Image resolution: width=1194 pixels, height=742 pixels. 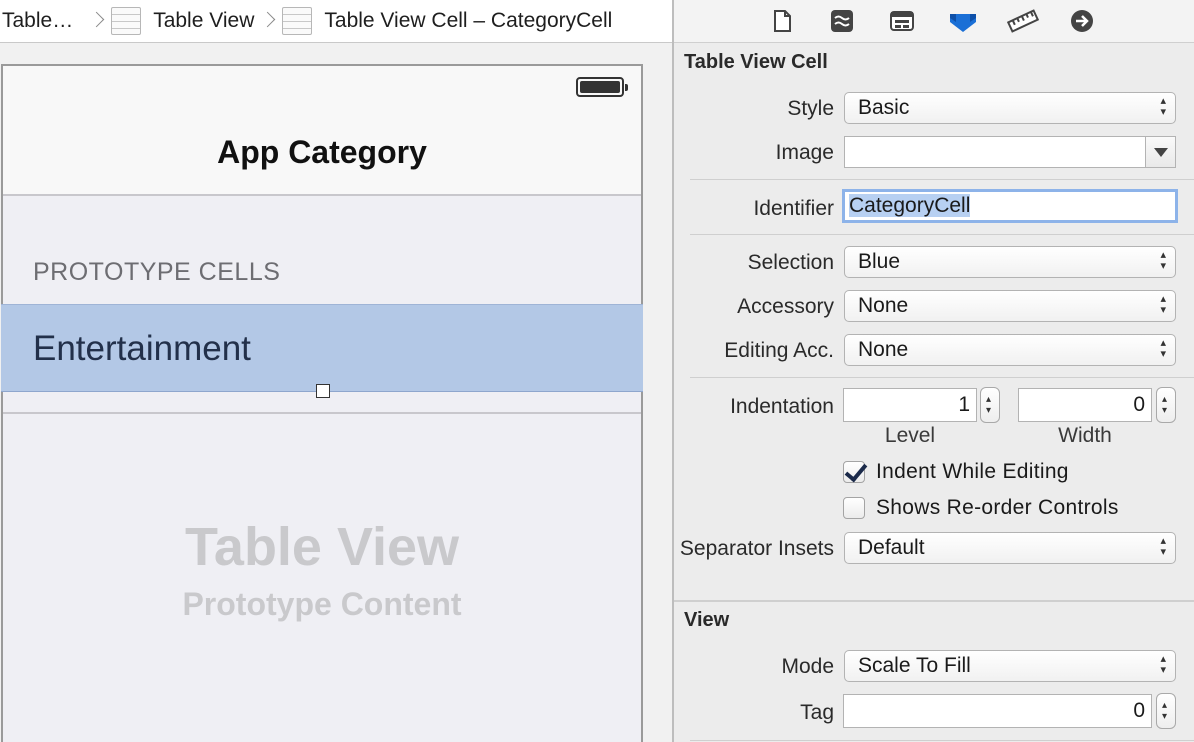 What do you see at coordinates (1010, 108) in the screenshot?
I see `style-popup: Basic` at bounding box center [1010, 108].